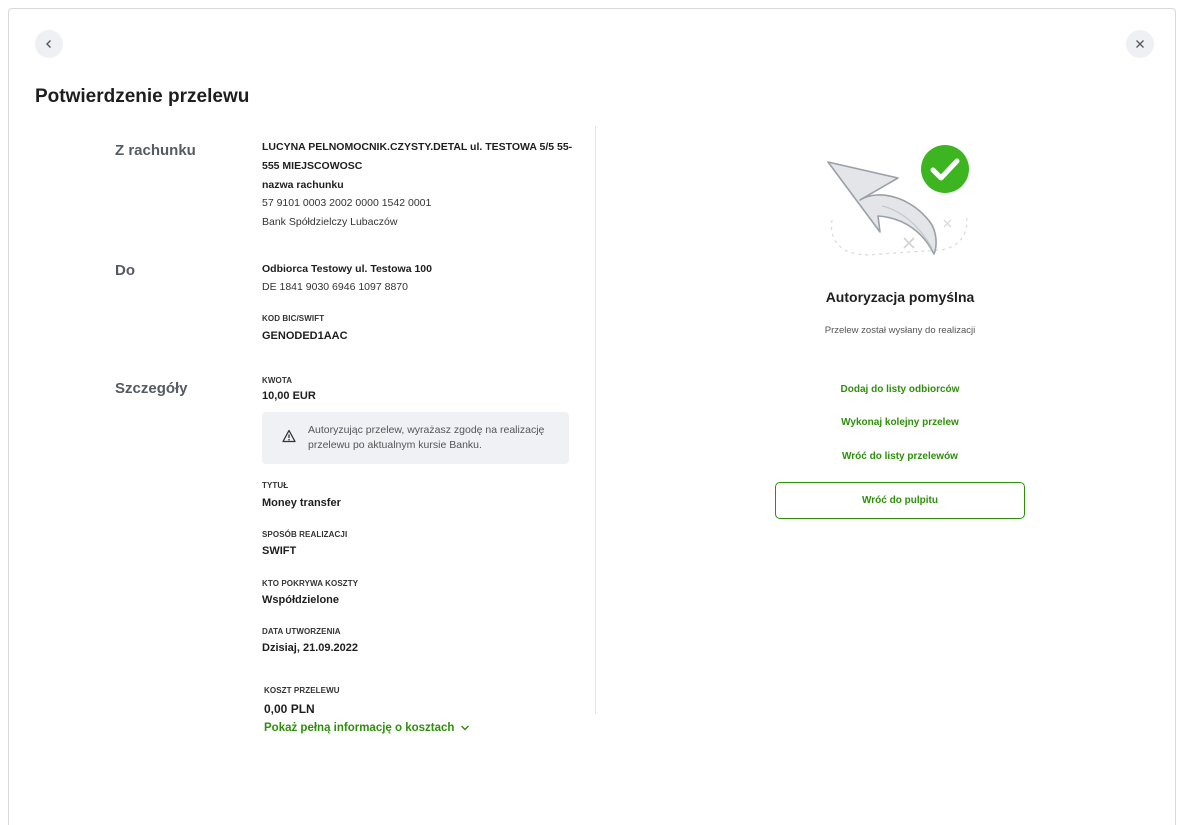 The height and width of the screenshot is (825, 1184). I want to click on created-label: DATA UTWORZENIA, so click(301, 631).